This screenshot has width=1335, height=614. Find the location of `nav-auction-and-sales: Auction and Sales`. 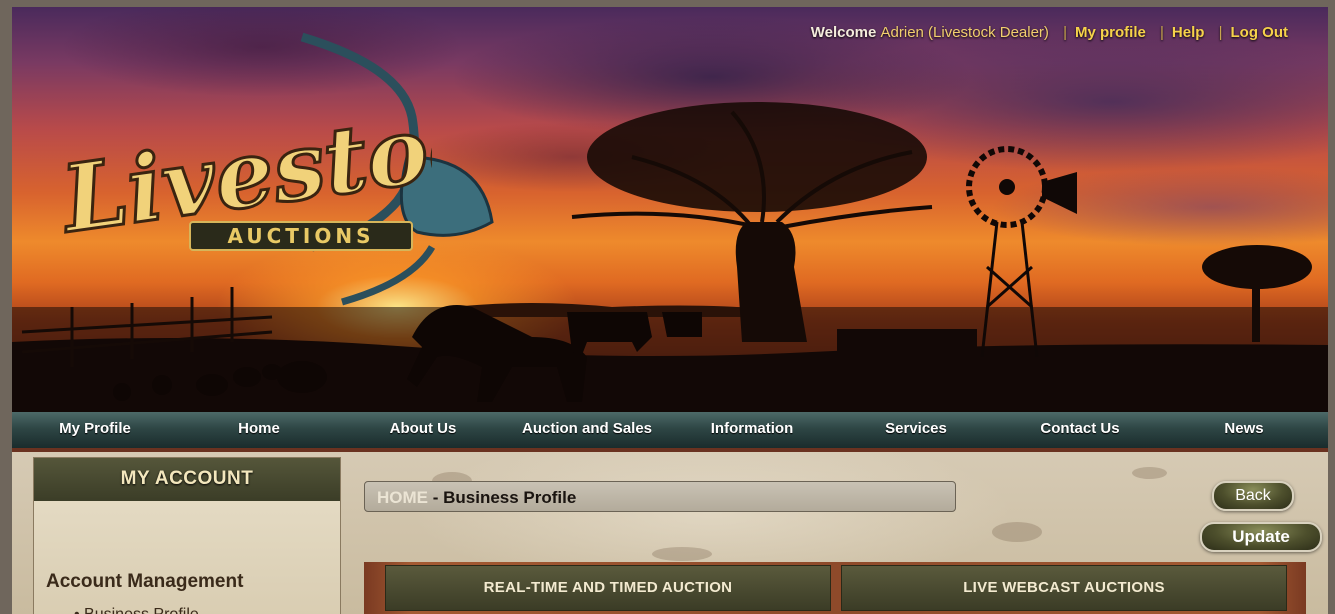

nav-auction-and-sales: Auction and Sales is located at coordinates (587, 430).